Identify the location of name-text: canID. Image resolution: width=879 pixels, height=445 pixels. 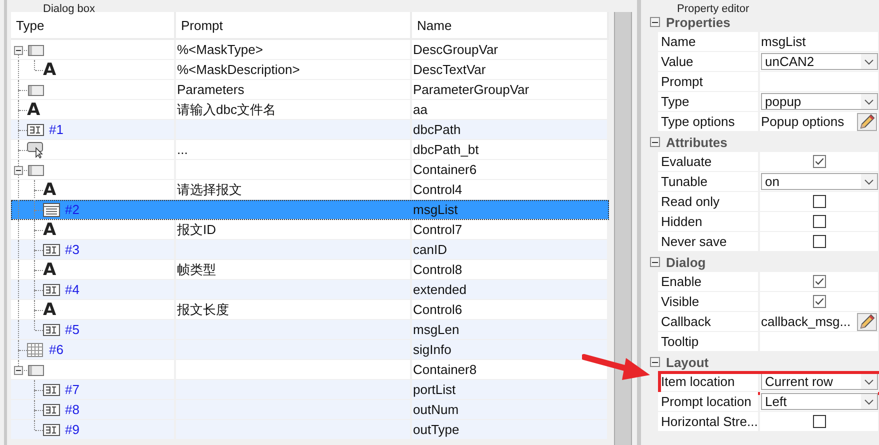
(430, 249).